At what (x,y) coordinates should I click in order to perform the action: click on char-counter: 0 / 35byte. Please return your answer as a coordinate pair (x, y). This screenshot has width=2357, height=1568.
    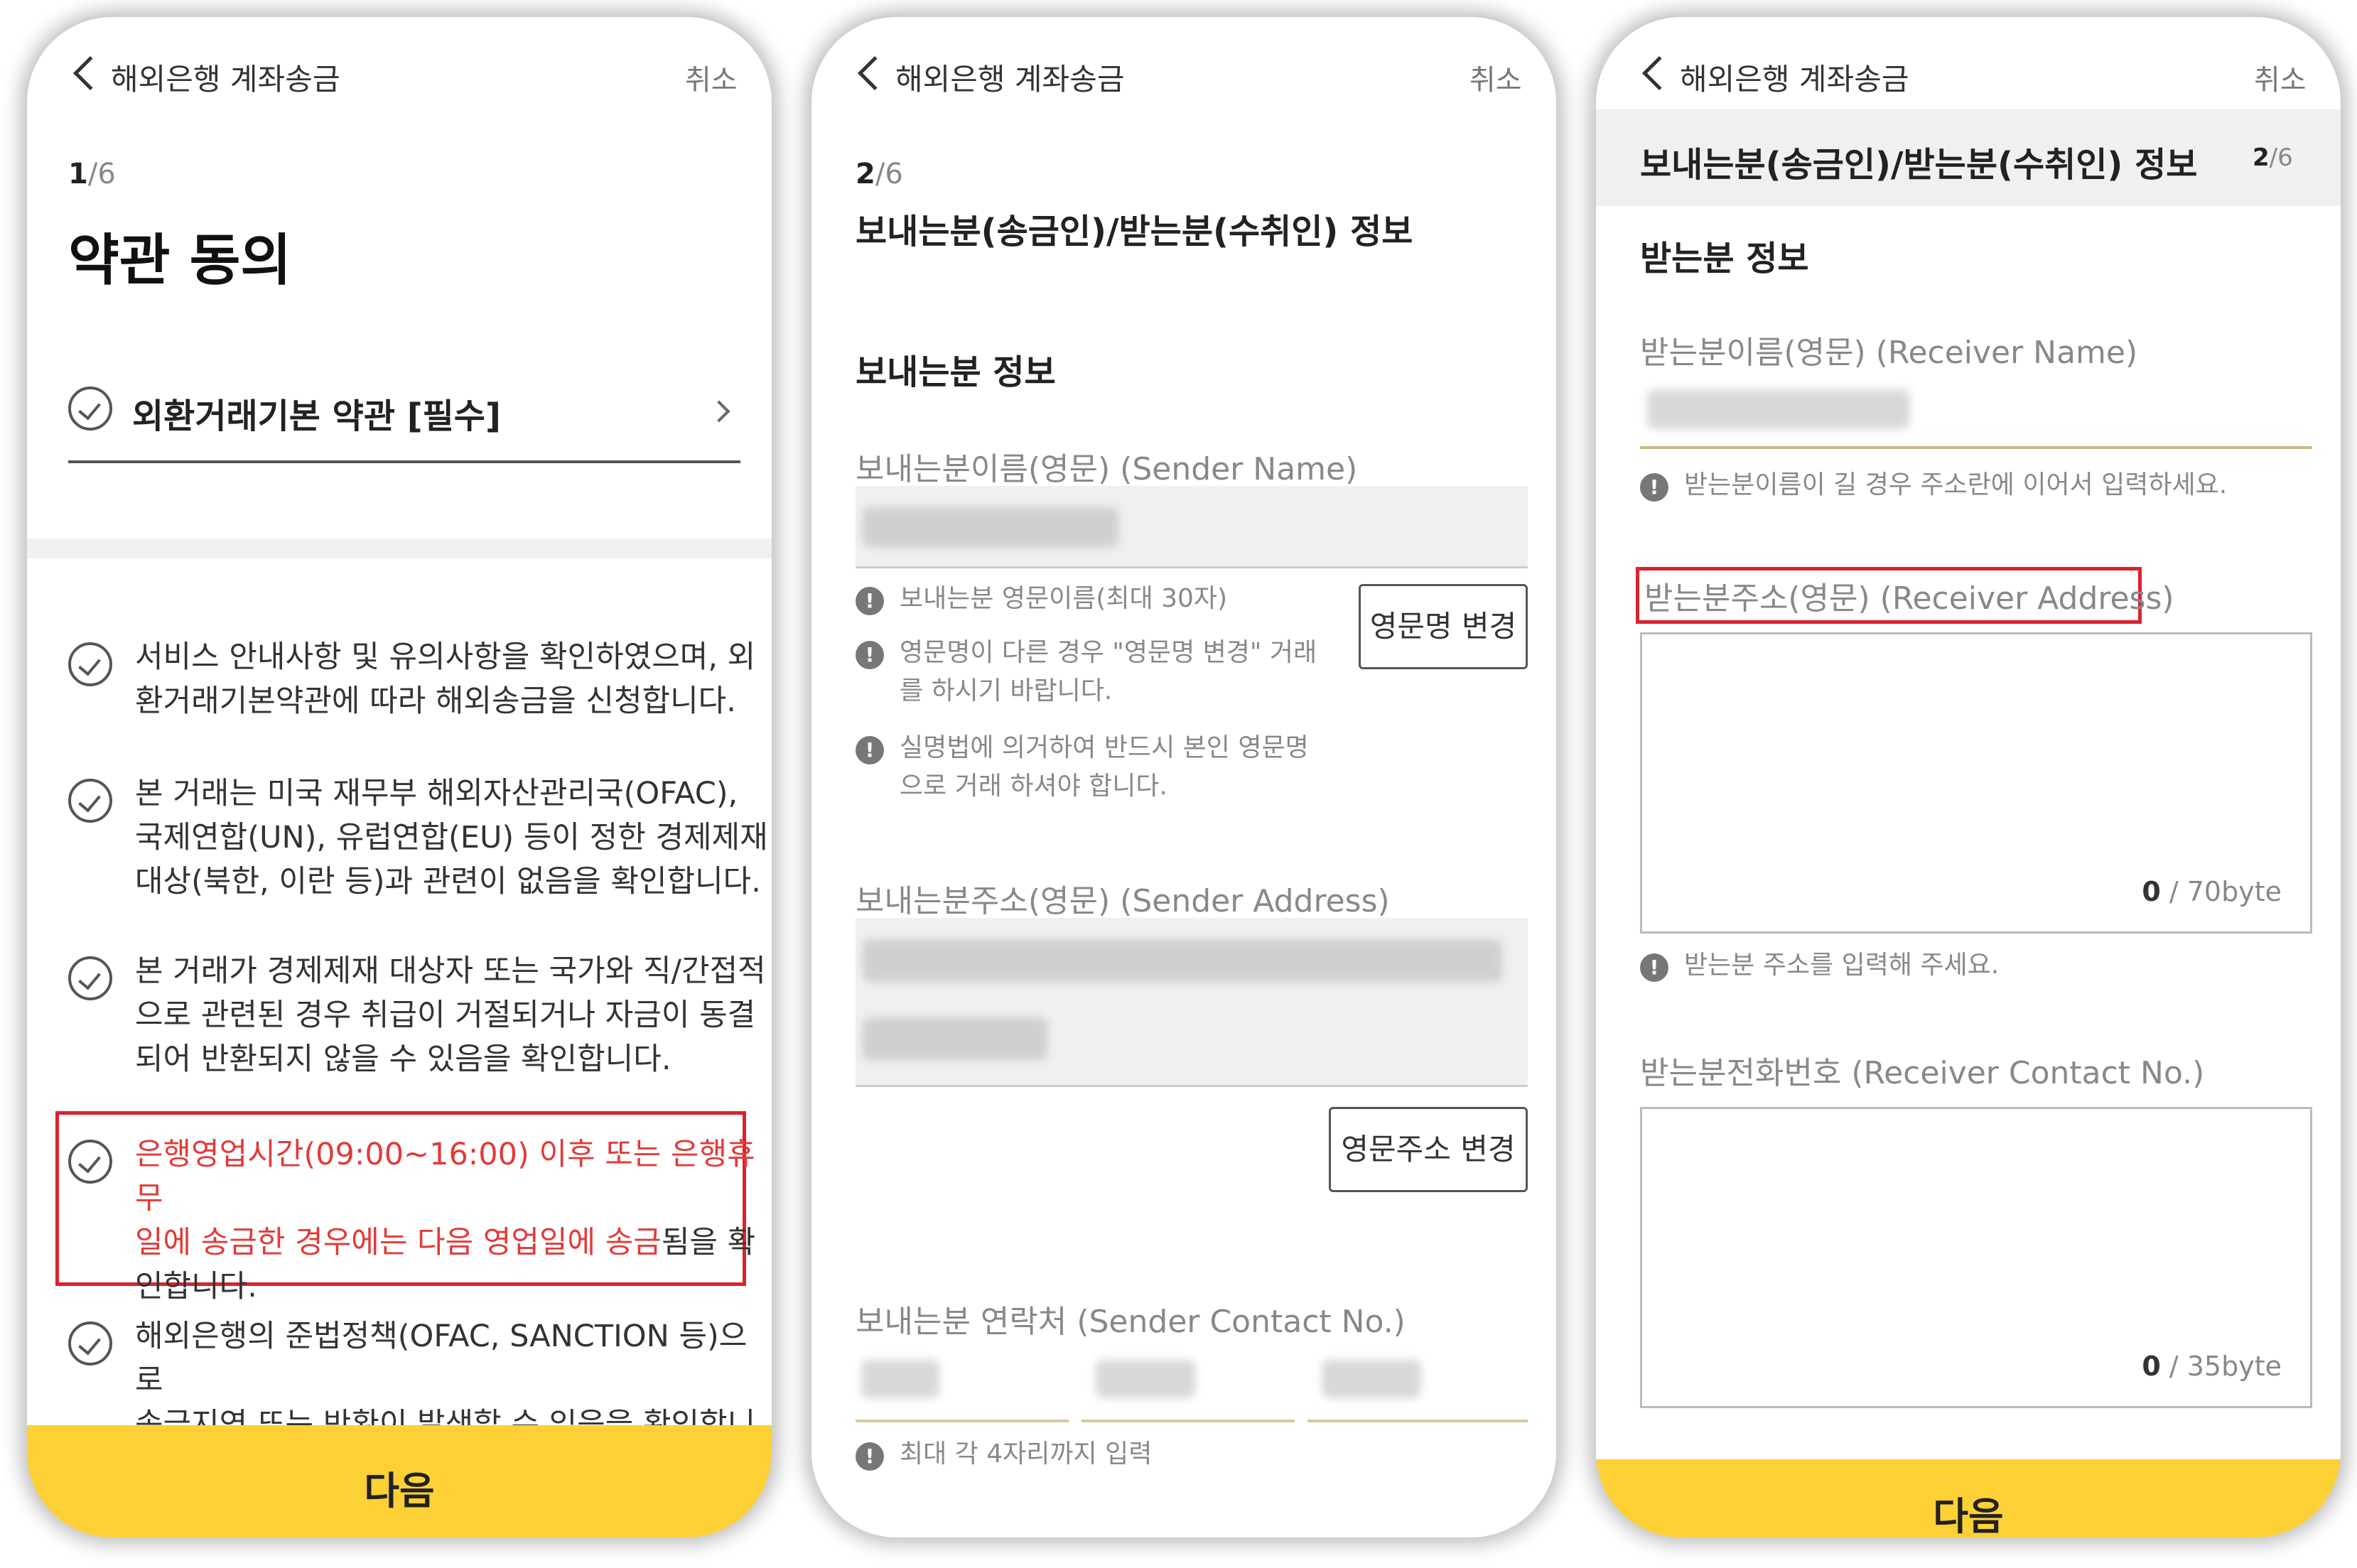
    Looking at the image, I should click on (2212, 1366).